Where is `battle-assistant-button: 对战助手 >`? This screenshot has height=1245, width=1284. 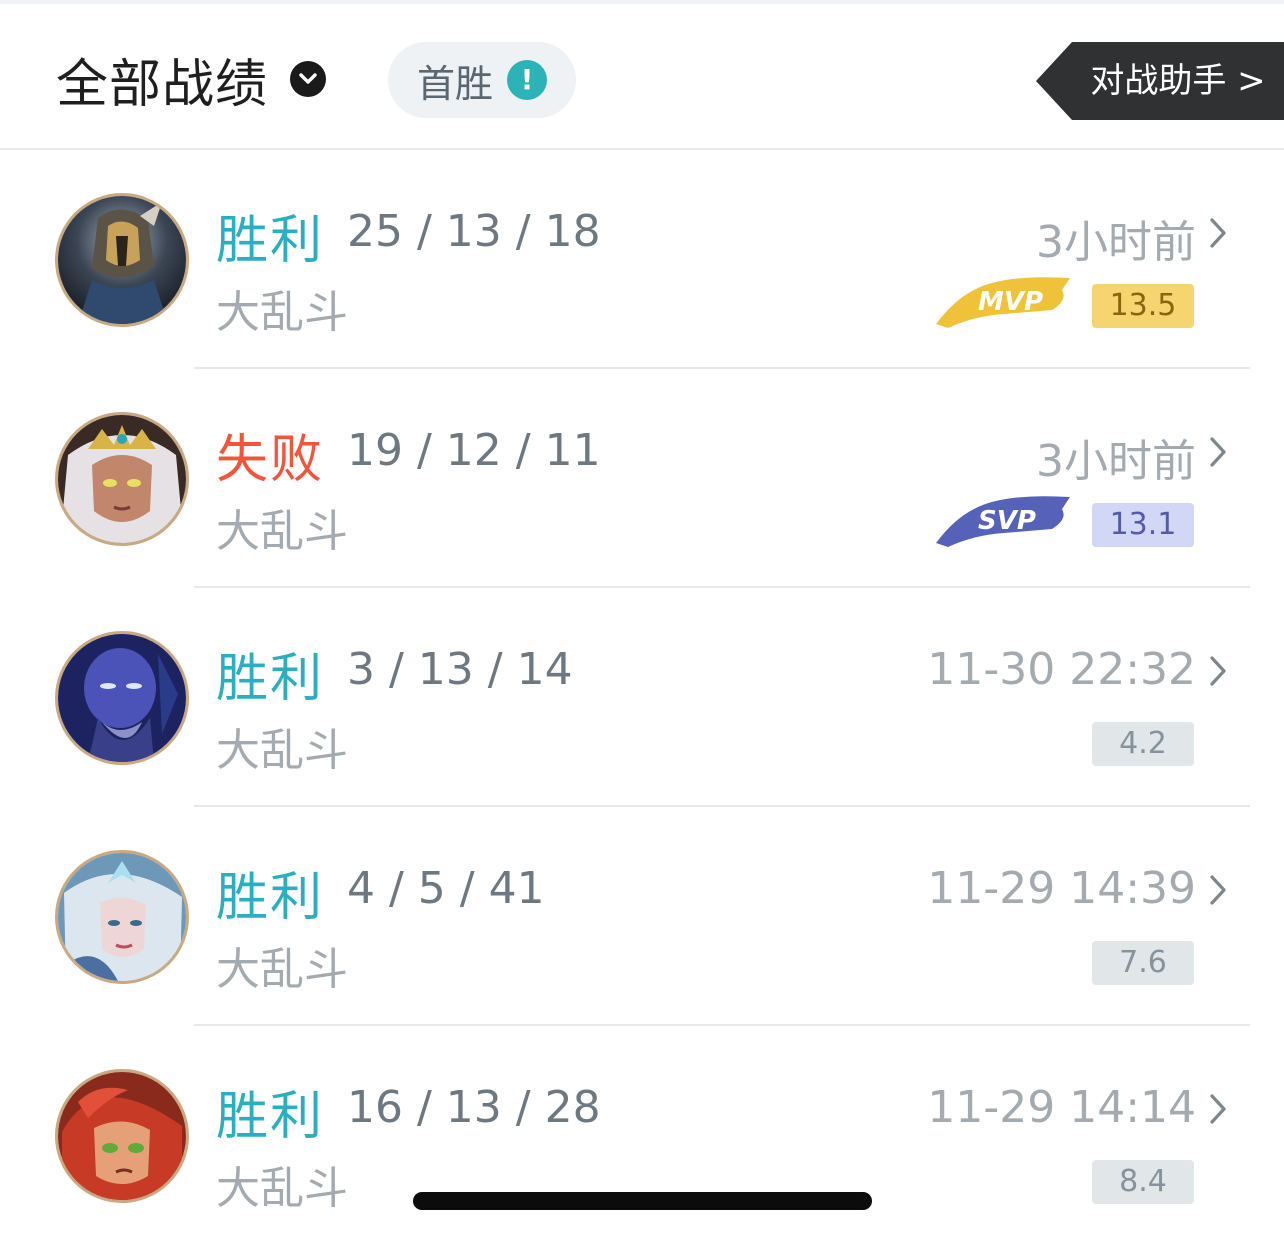 battle-assistant-button: 对战助手 > is located at coordinates (1160, 81).